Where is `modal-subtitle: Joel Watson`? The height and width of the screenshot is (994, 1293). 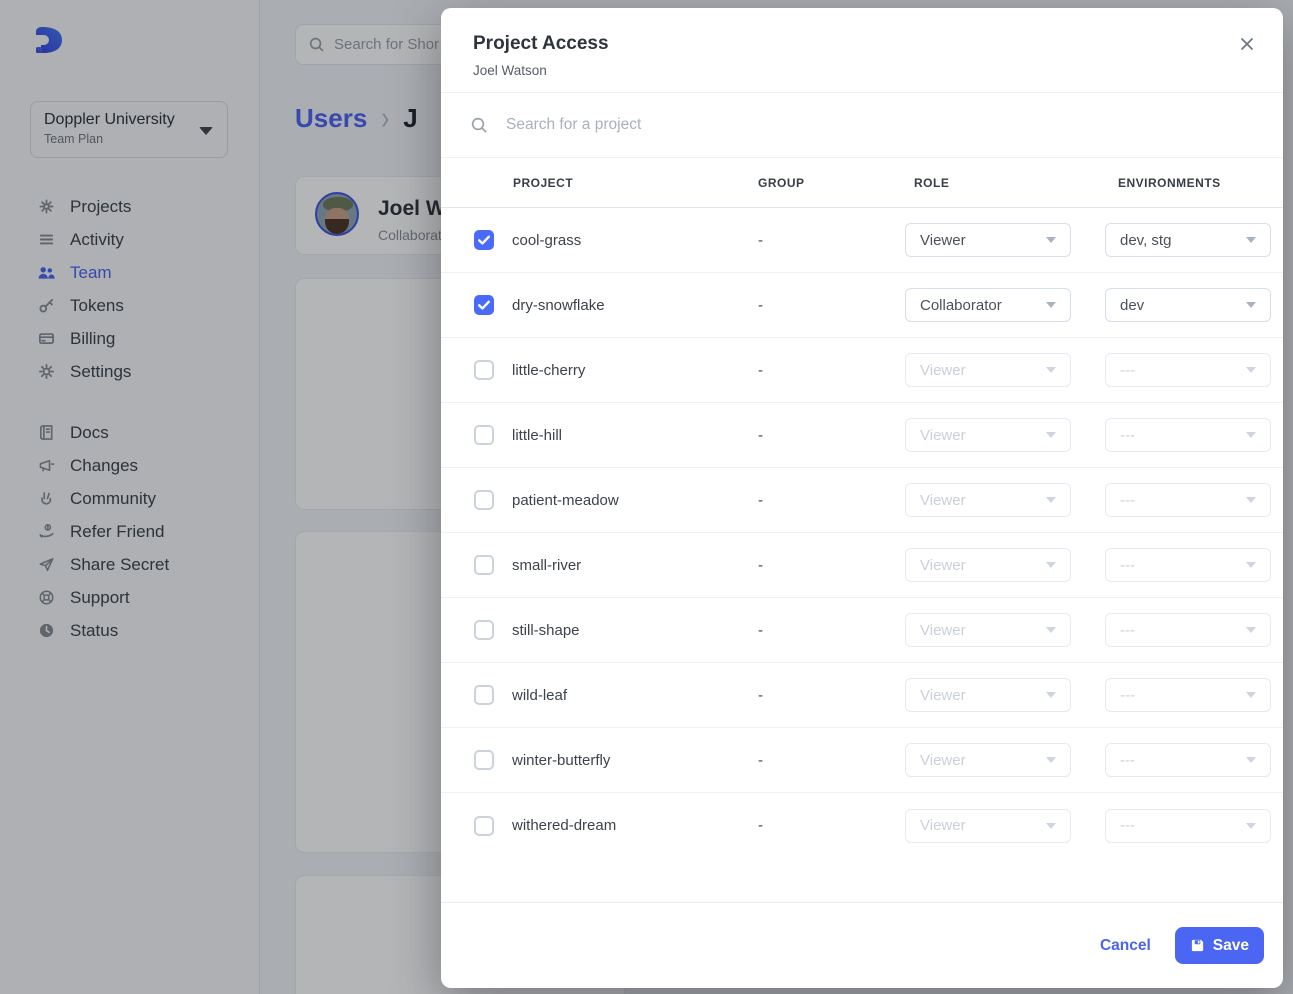
modal-subtitle: Joel Watson is located at coordinates (510, 70).